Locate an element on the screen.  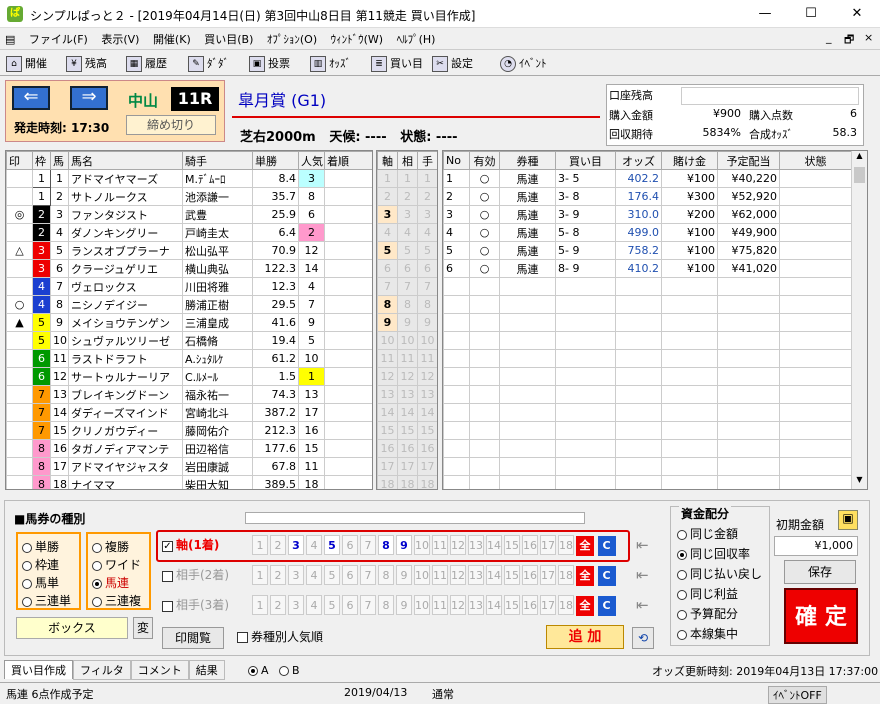
third-cell: 3 is located at coordinates (427, 214).